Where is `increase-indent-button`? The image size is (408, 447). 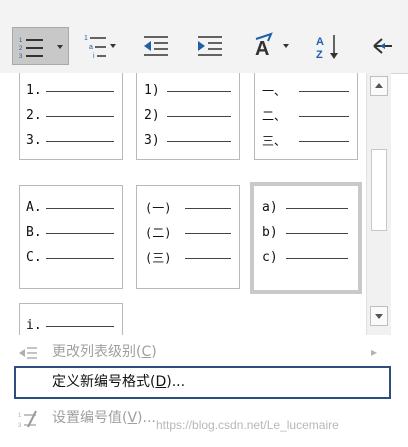 increase-indent-button is located at coordinates (210, 46).